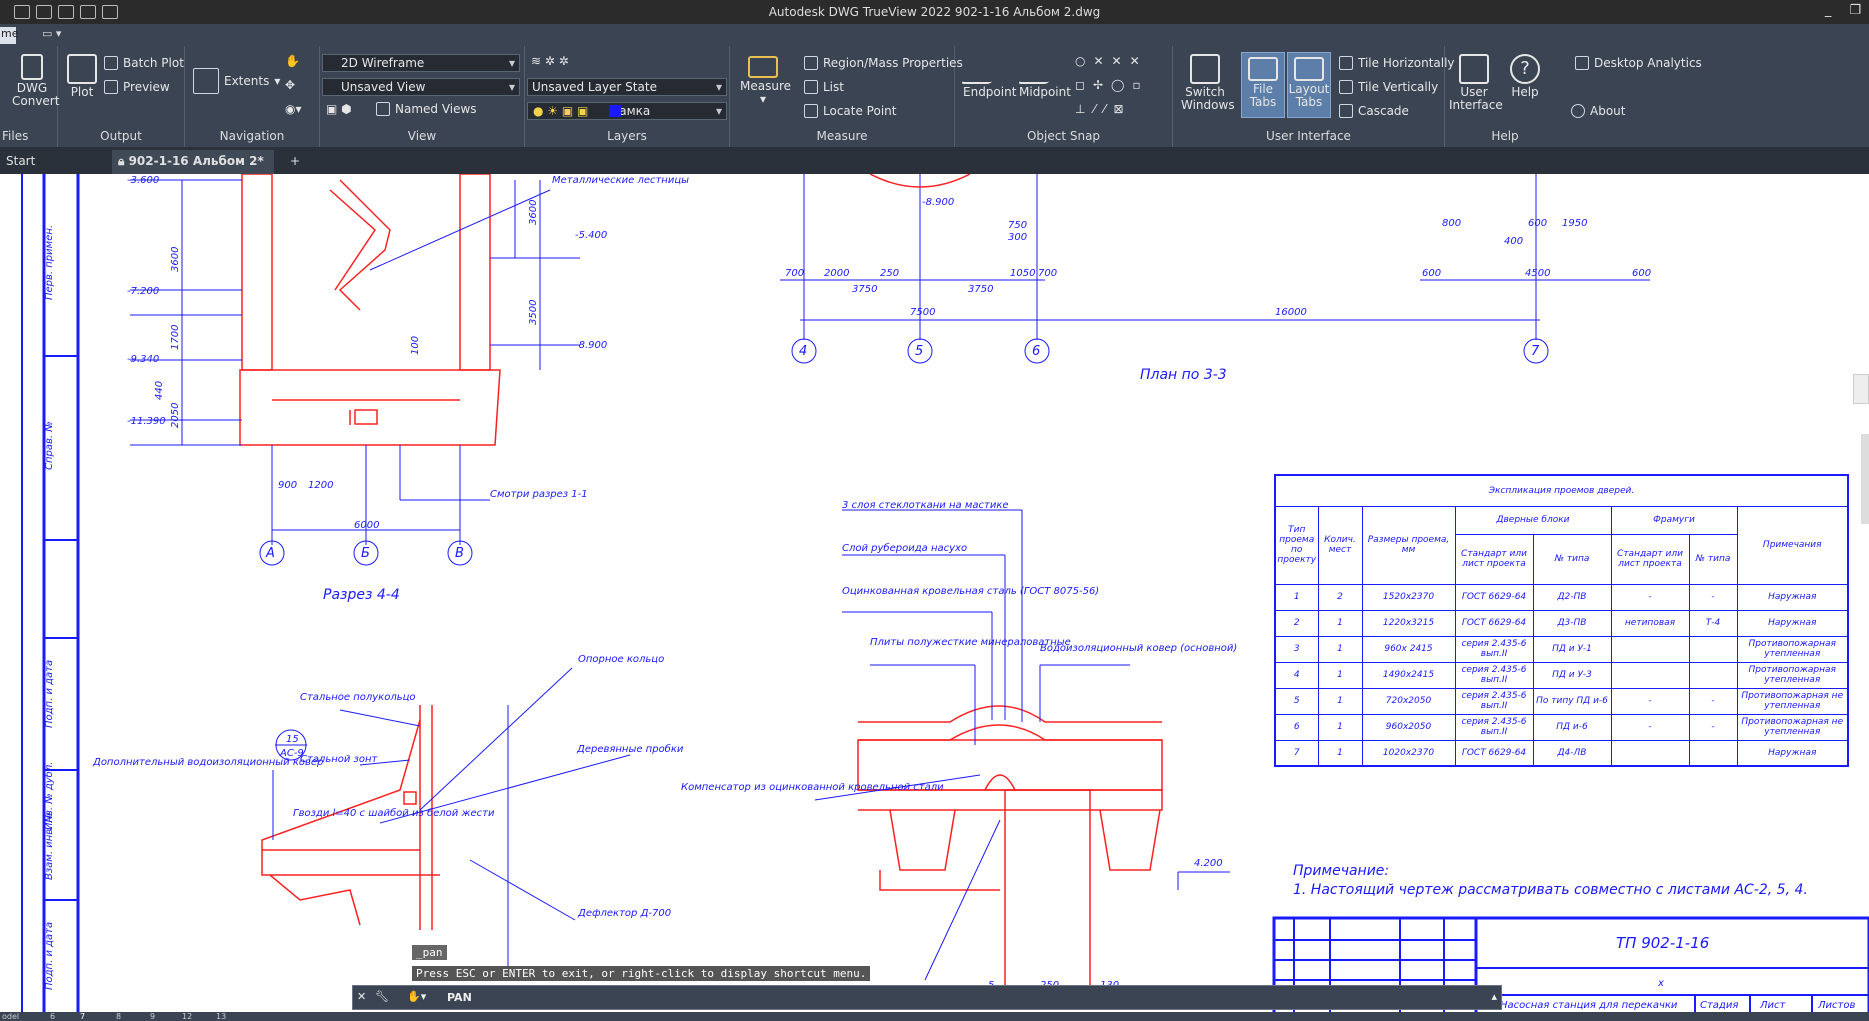 Image resolution: width=1869 pixels, height=1021 pixels. I want to click on batch-plot-button: Batch Plot, so click(144, 63).